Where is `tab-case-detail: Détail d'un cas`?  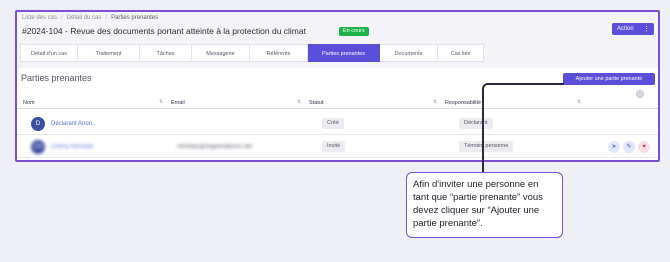 tab-case-detail: Détail d'un cas is located at coordinates (49, 53).